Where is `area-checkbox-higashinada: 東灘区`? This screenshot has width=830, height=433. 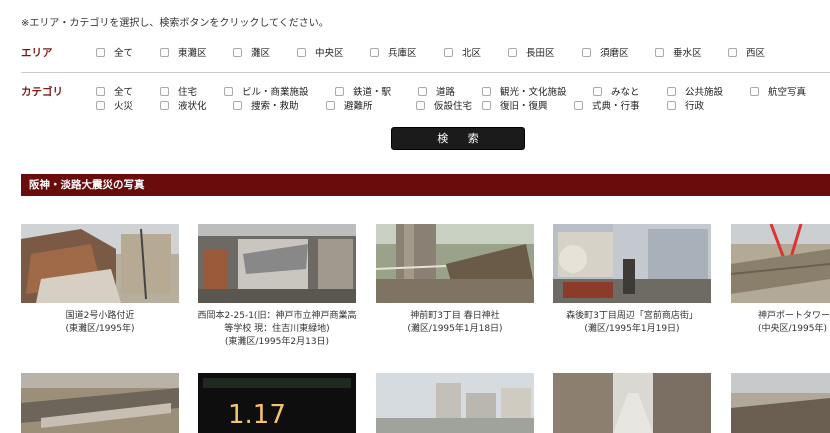 area-checkbox-higashinada: 東灘区 is located at coordinates (183, 52).